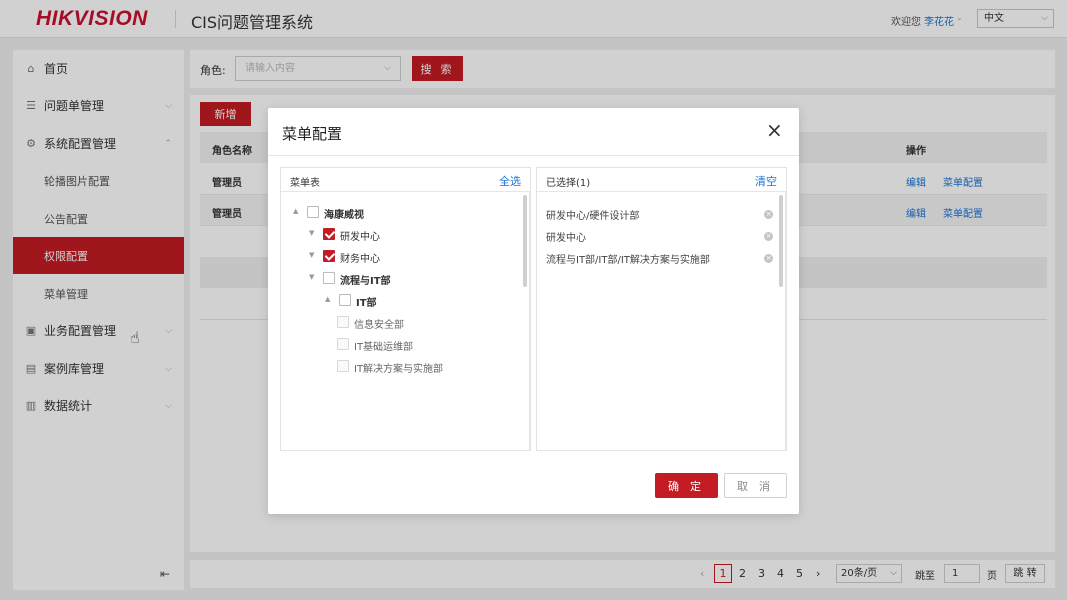  Describe the element at coordinates (661, 180) in the screenshot. I see `pane-header: 已选择(1) 清空` at that location.